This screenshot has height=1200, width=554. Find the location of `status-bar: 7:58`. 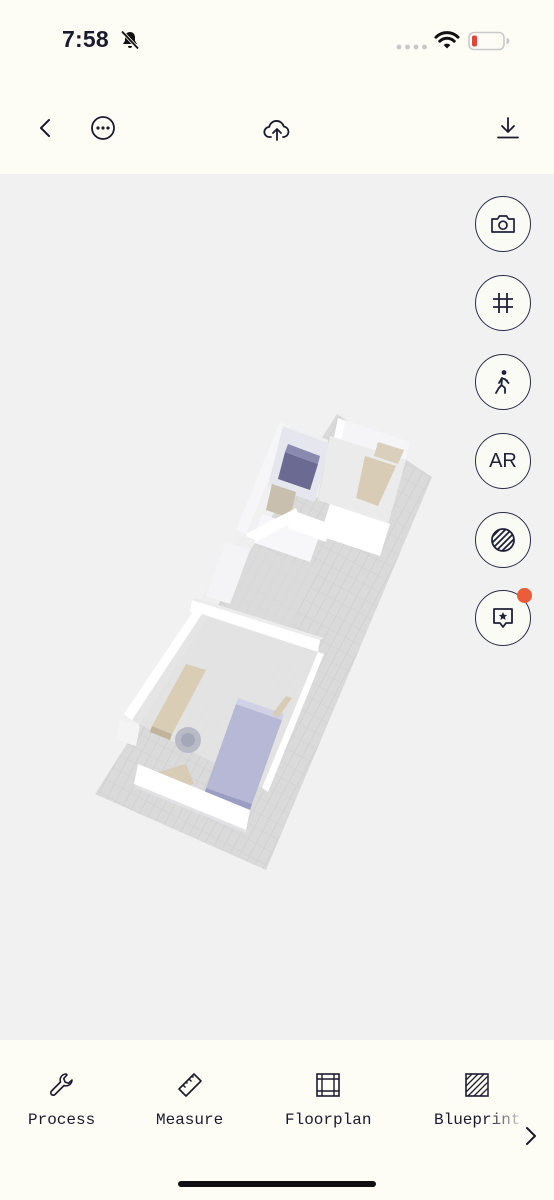

status-bar: 7:58 is located at coordinates (277, 40).